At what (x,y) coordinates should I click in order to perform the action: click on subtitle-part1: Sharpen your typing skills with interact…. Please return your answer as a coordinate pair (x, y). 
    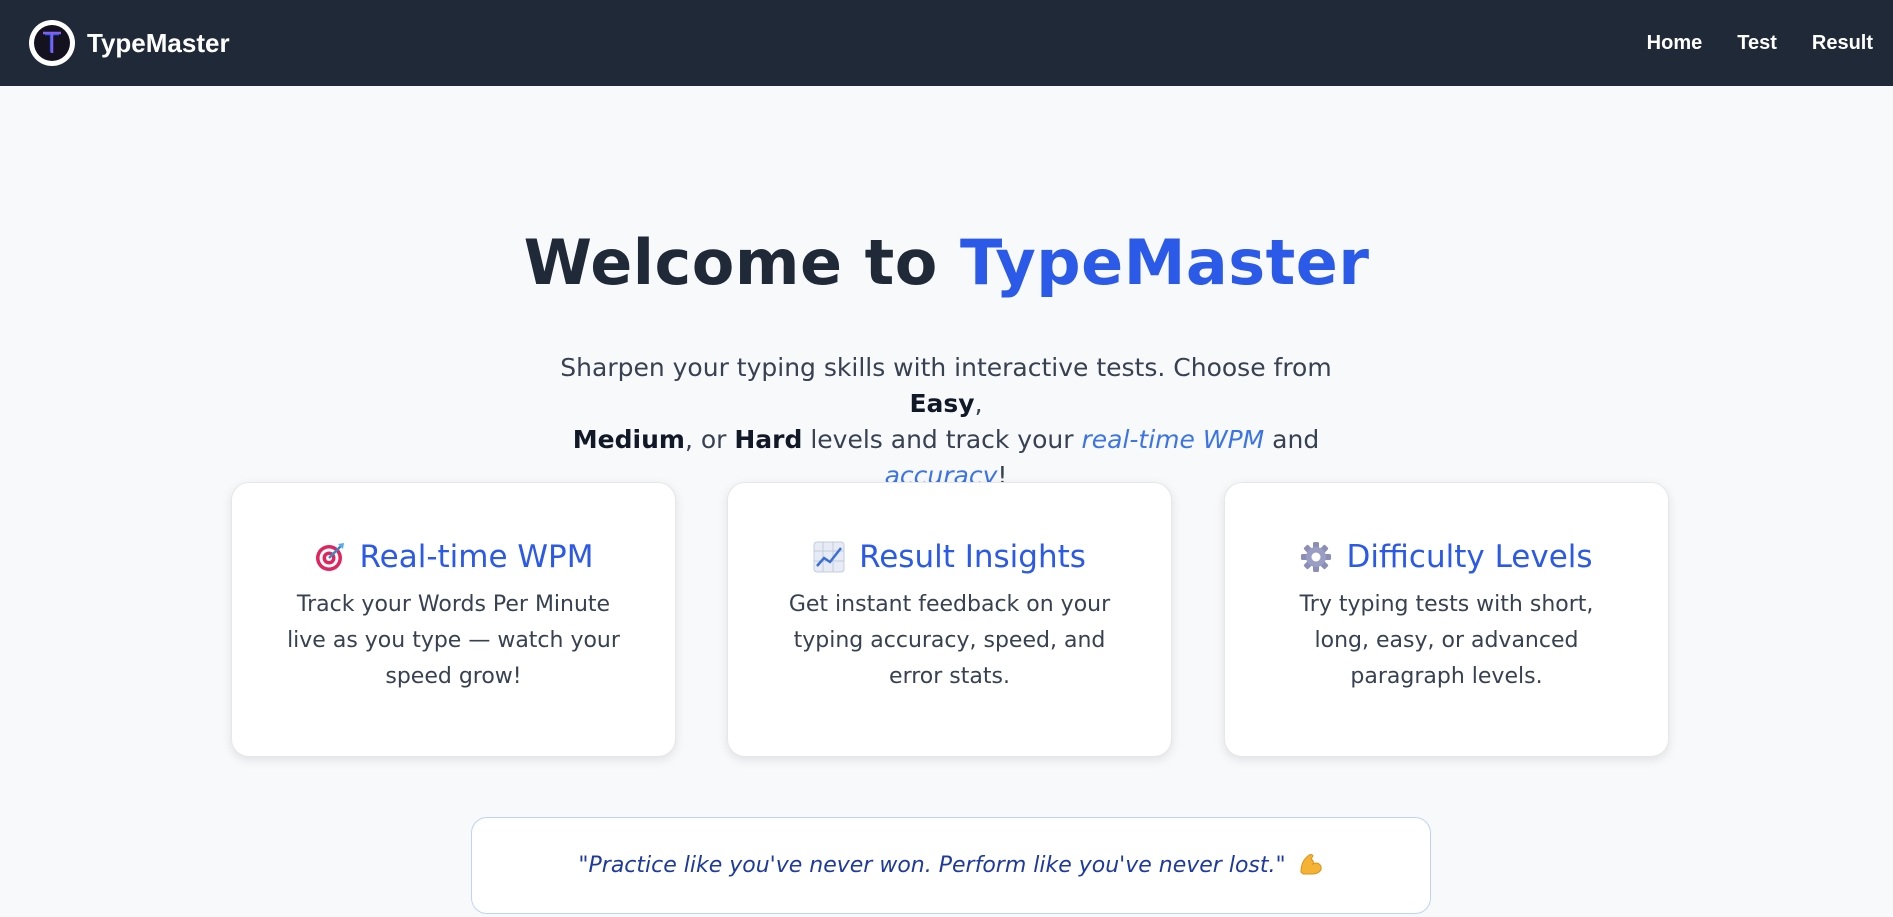
    Looking at the image, I should click on (946, 367).